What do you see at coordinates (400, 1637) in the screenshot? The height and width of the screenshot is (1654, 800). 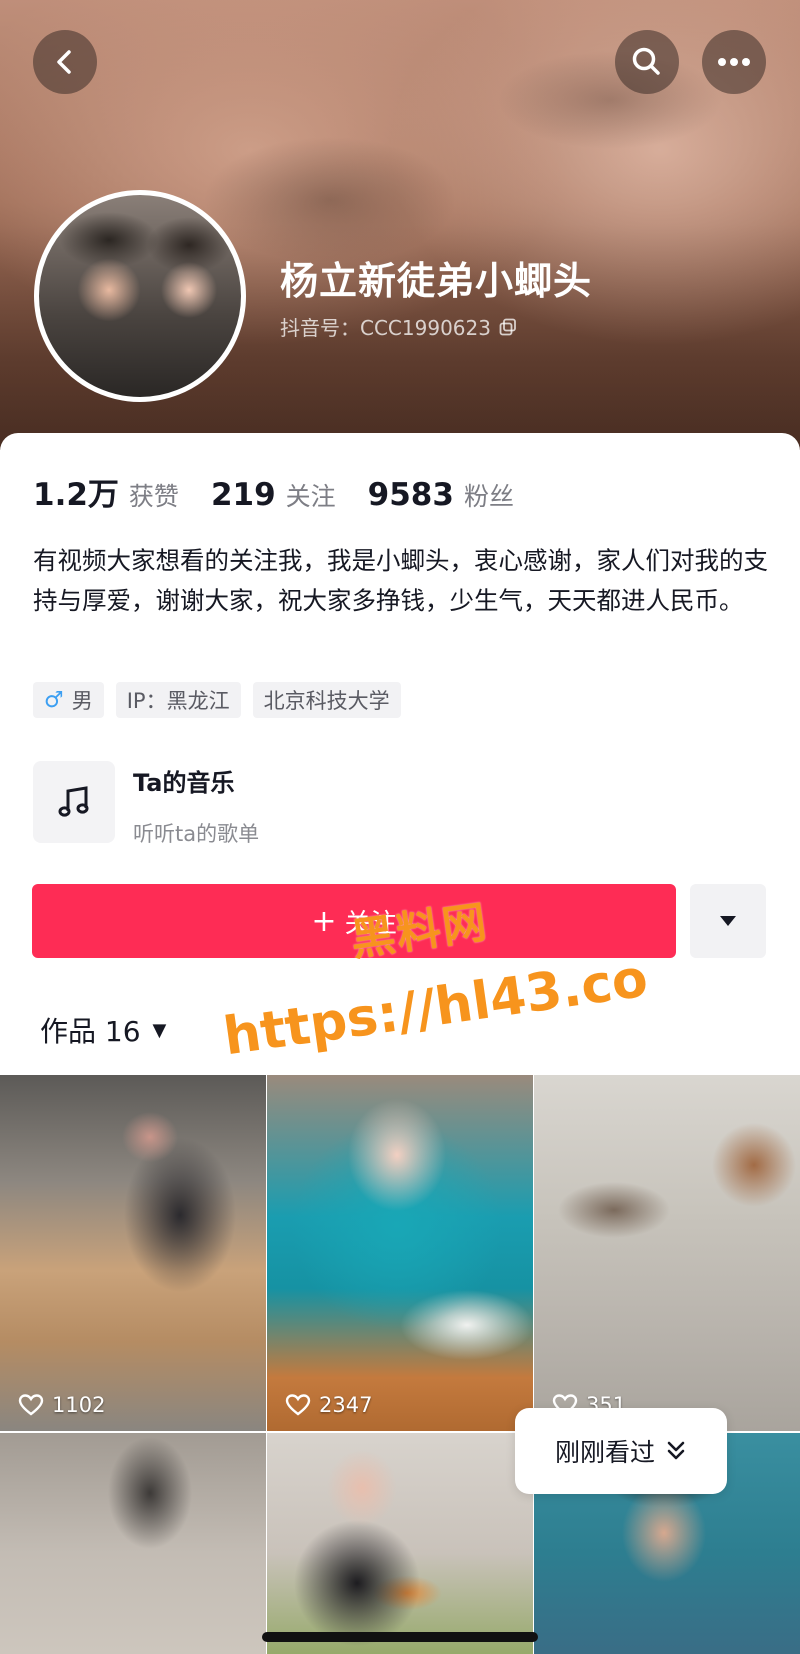 I see `home-indicator` at bounding box center [400, 1637].